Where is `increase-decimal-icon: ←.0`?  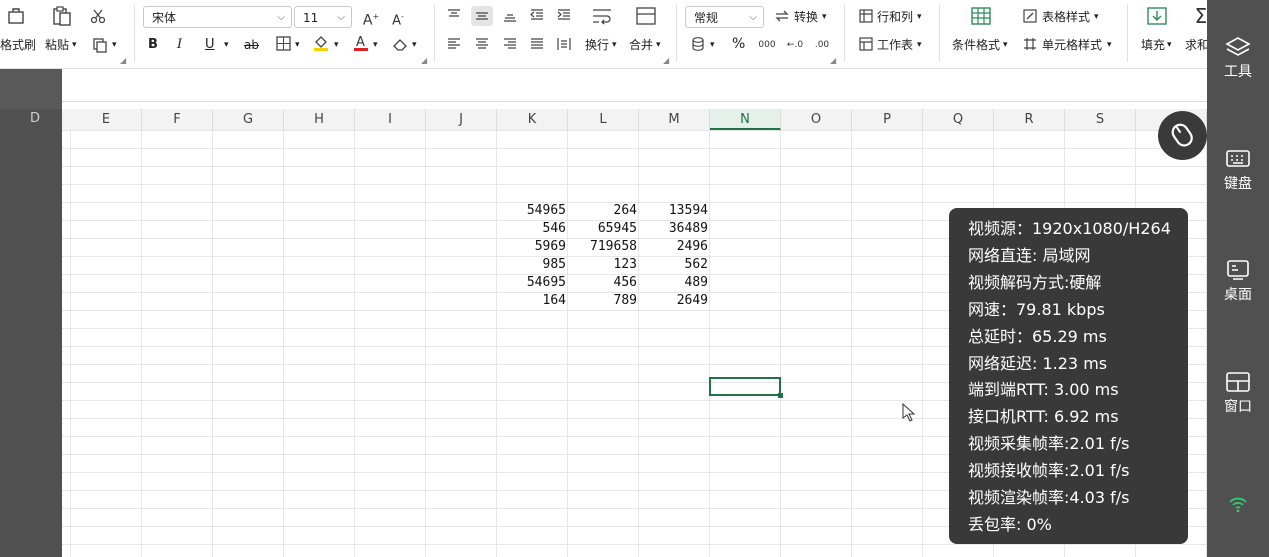
increase-decimal-icon: ←.0 is located at coordinates (795, 45).